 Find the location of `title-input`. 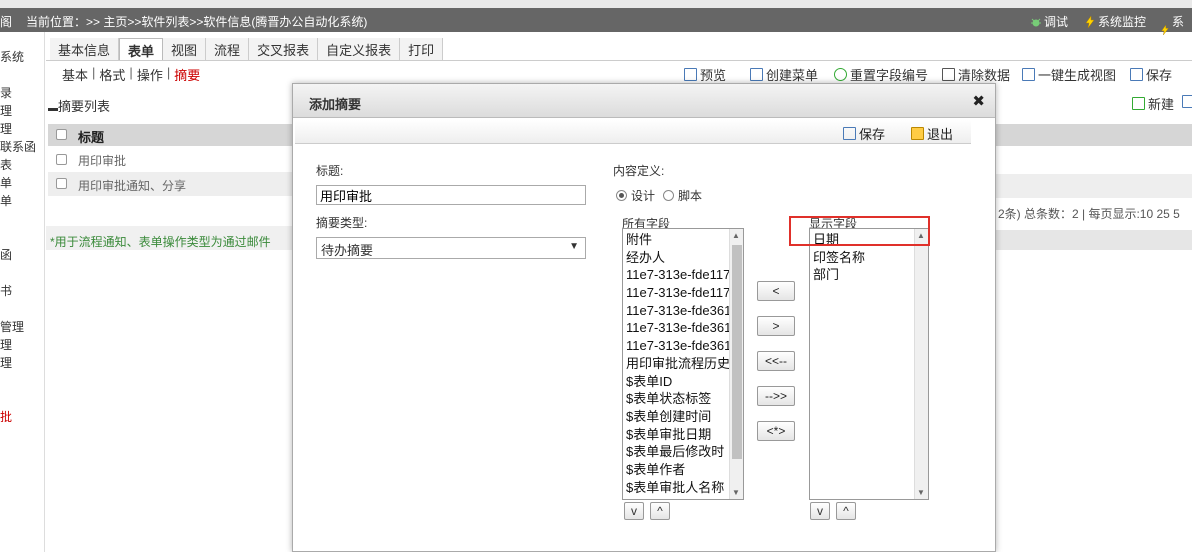

title-input is located at coordinates (451, 195).